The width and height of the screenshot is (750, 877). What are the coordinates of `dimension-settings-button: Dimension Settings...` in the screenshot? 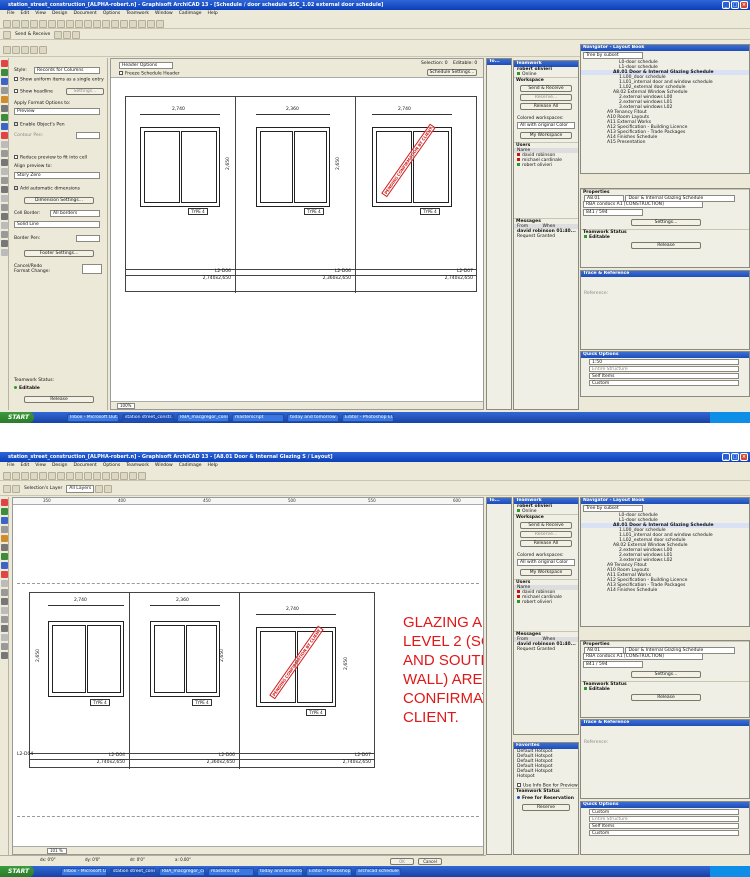 It's located at (59, 200).